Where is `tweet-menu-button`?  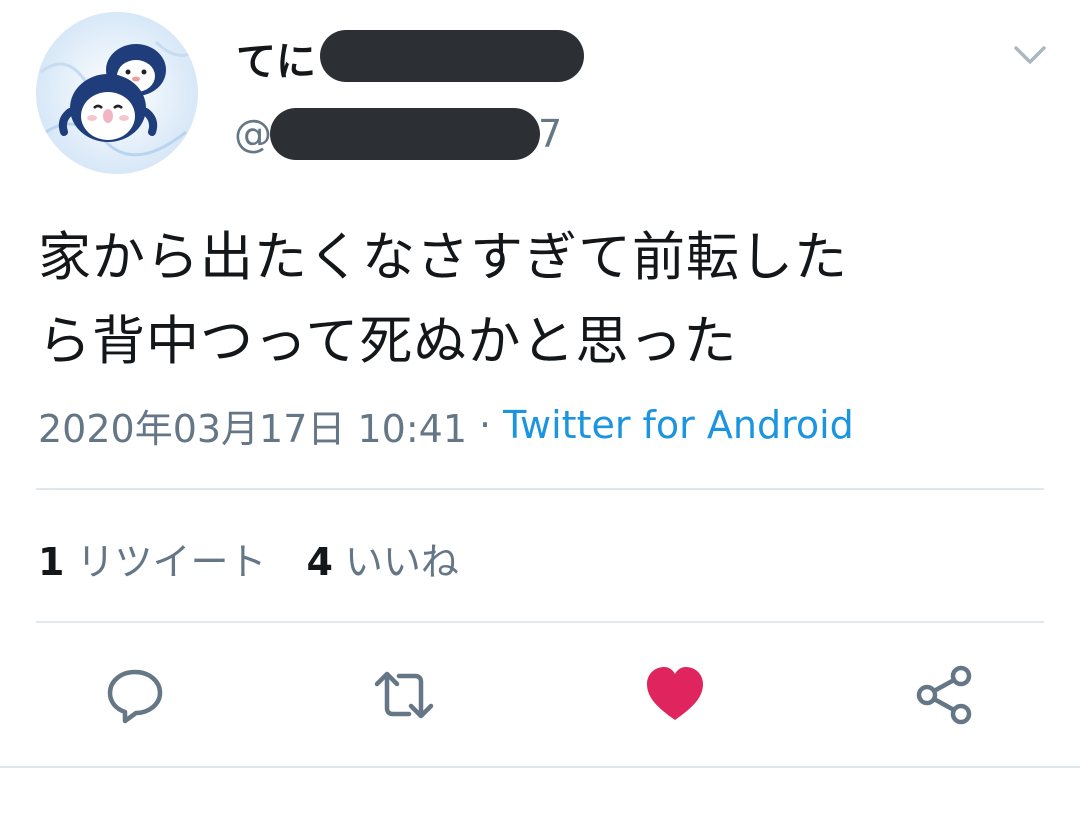
tweet-menu-button is located at coordinates (1030, 56).